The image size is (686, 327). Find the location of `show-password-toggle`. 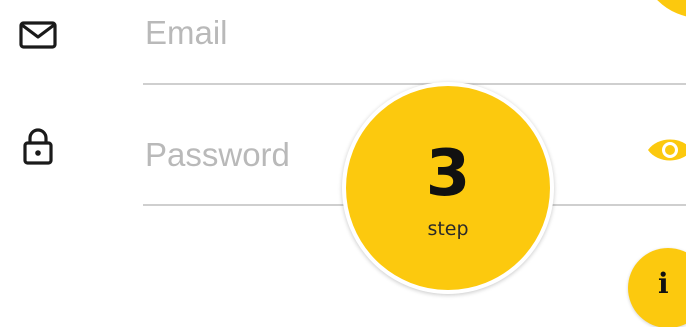

show-password-toggle is located at coordinates (665, 150).